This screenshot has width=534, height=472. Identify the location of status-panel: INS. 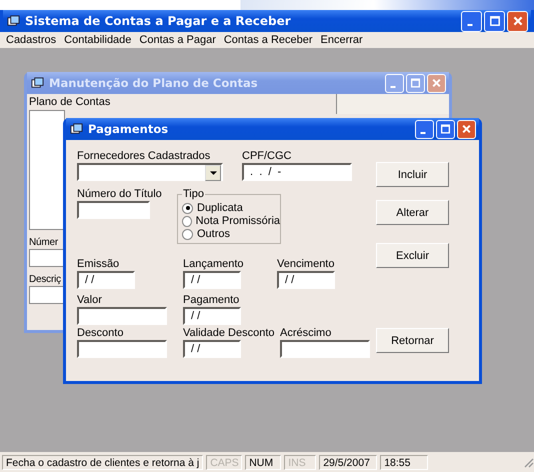
(300, 462).